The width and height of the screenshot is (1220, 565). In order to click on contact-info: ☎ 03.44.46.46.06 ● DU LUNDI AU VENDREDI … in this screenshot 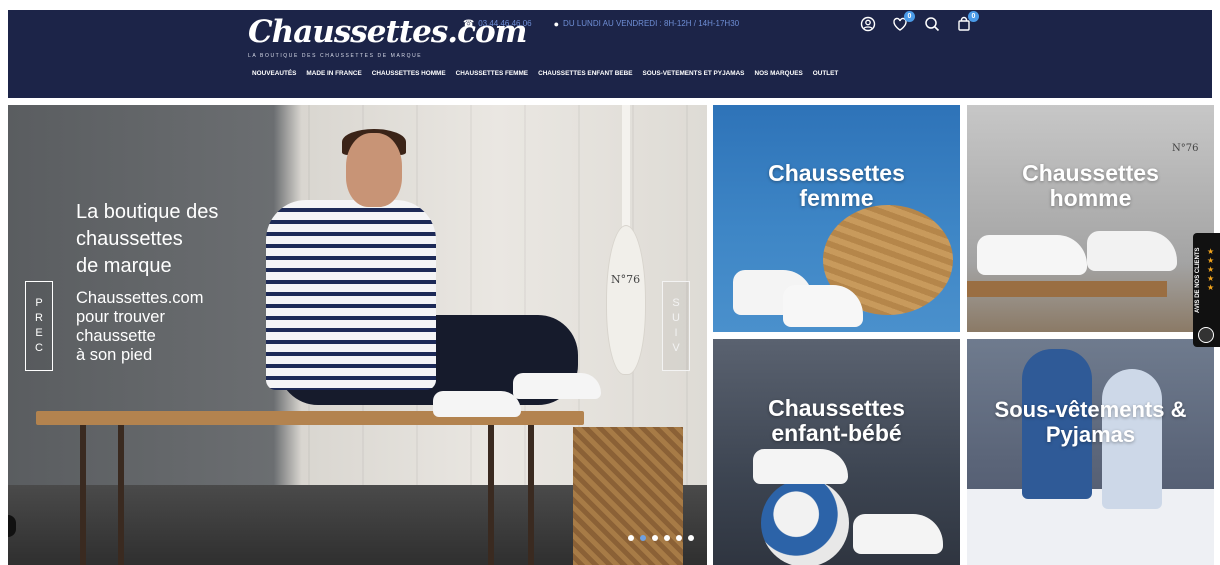, I will do `click(601, 23)`.